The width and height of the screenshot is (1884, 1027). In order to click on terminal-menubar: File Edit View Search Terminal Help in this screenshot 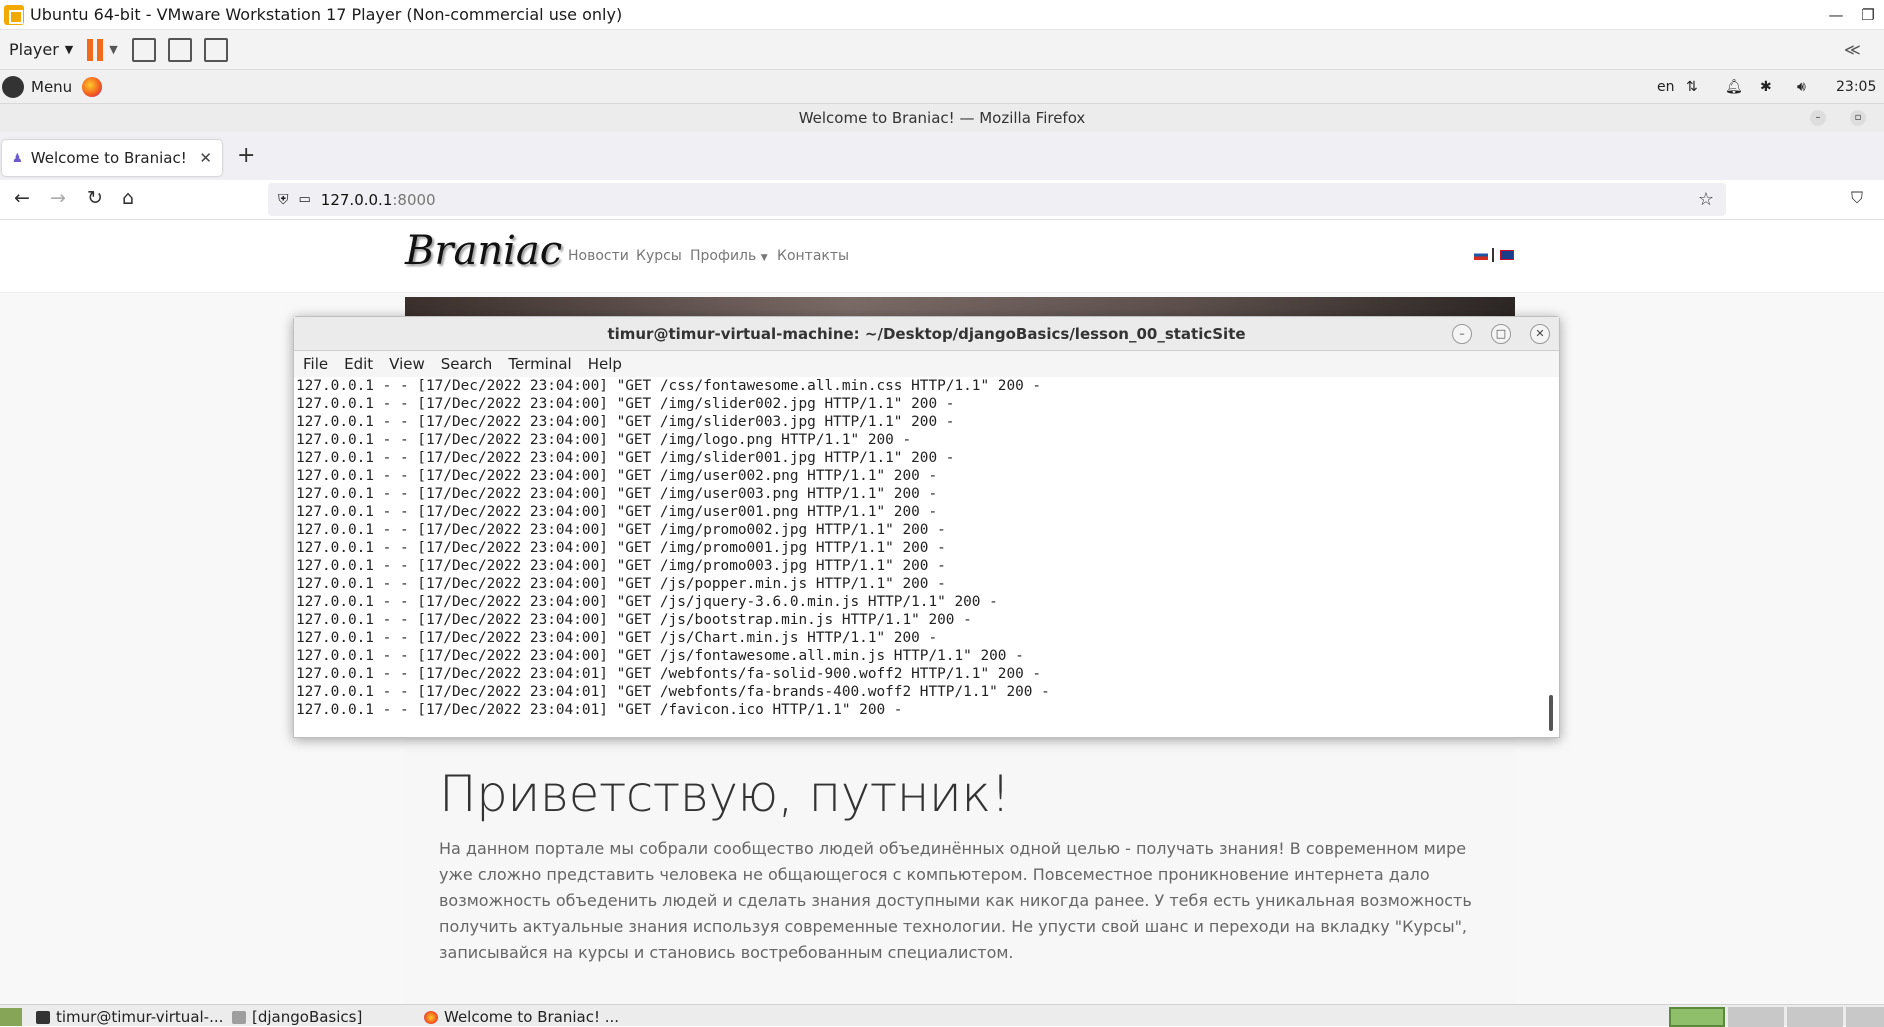, I will do `click(926, 364)`.